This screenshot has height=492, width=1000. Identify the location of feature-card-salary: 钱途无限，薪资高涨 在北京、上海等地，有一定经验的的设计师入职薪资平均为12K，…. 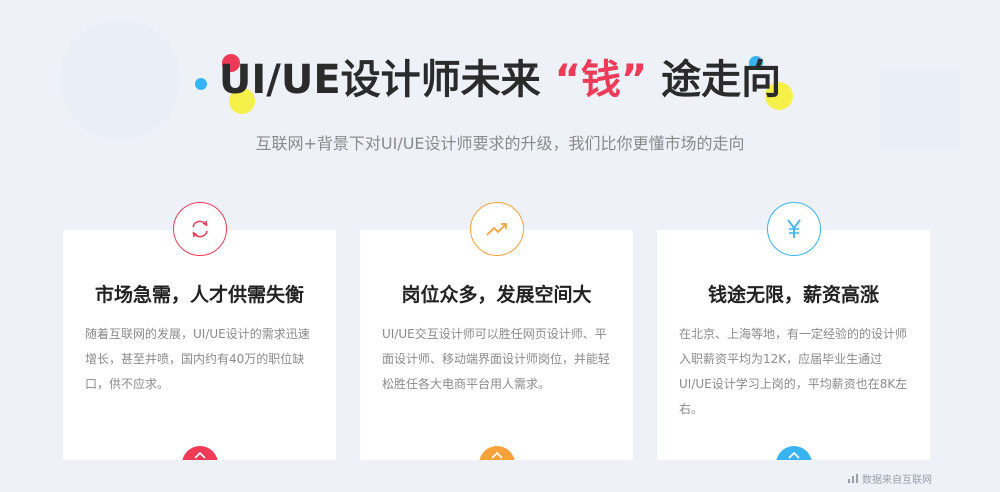
(793, 331).